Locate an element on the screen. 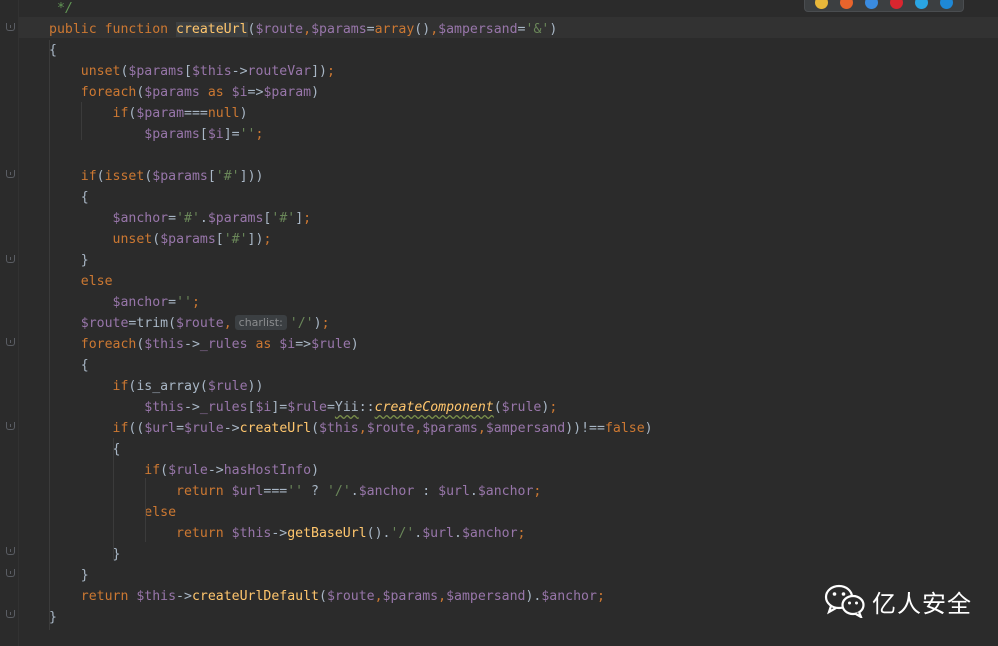 The image size is (998, 646). code-token: $url is located at coordinates (247, 491).